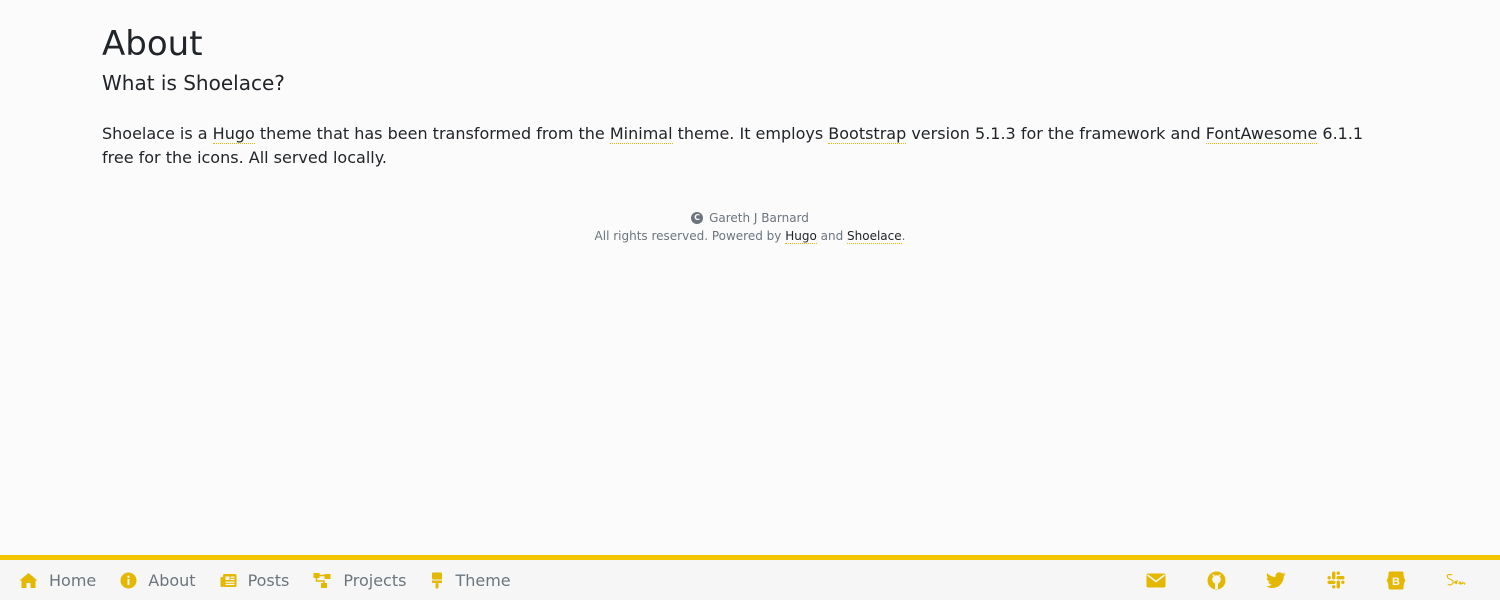 This screenshot has height=600, width=1500. What do you see at coordinates (73, 580) in the screenshot?
I see `nav-item-label: Home` at bounding box center [73, 580].